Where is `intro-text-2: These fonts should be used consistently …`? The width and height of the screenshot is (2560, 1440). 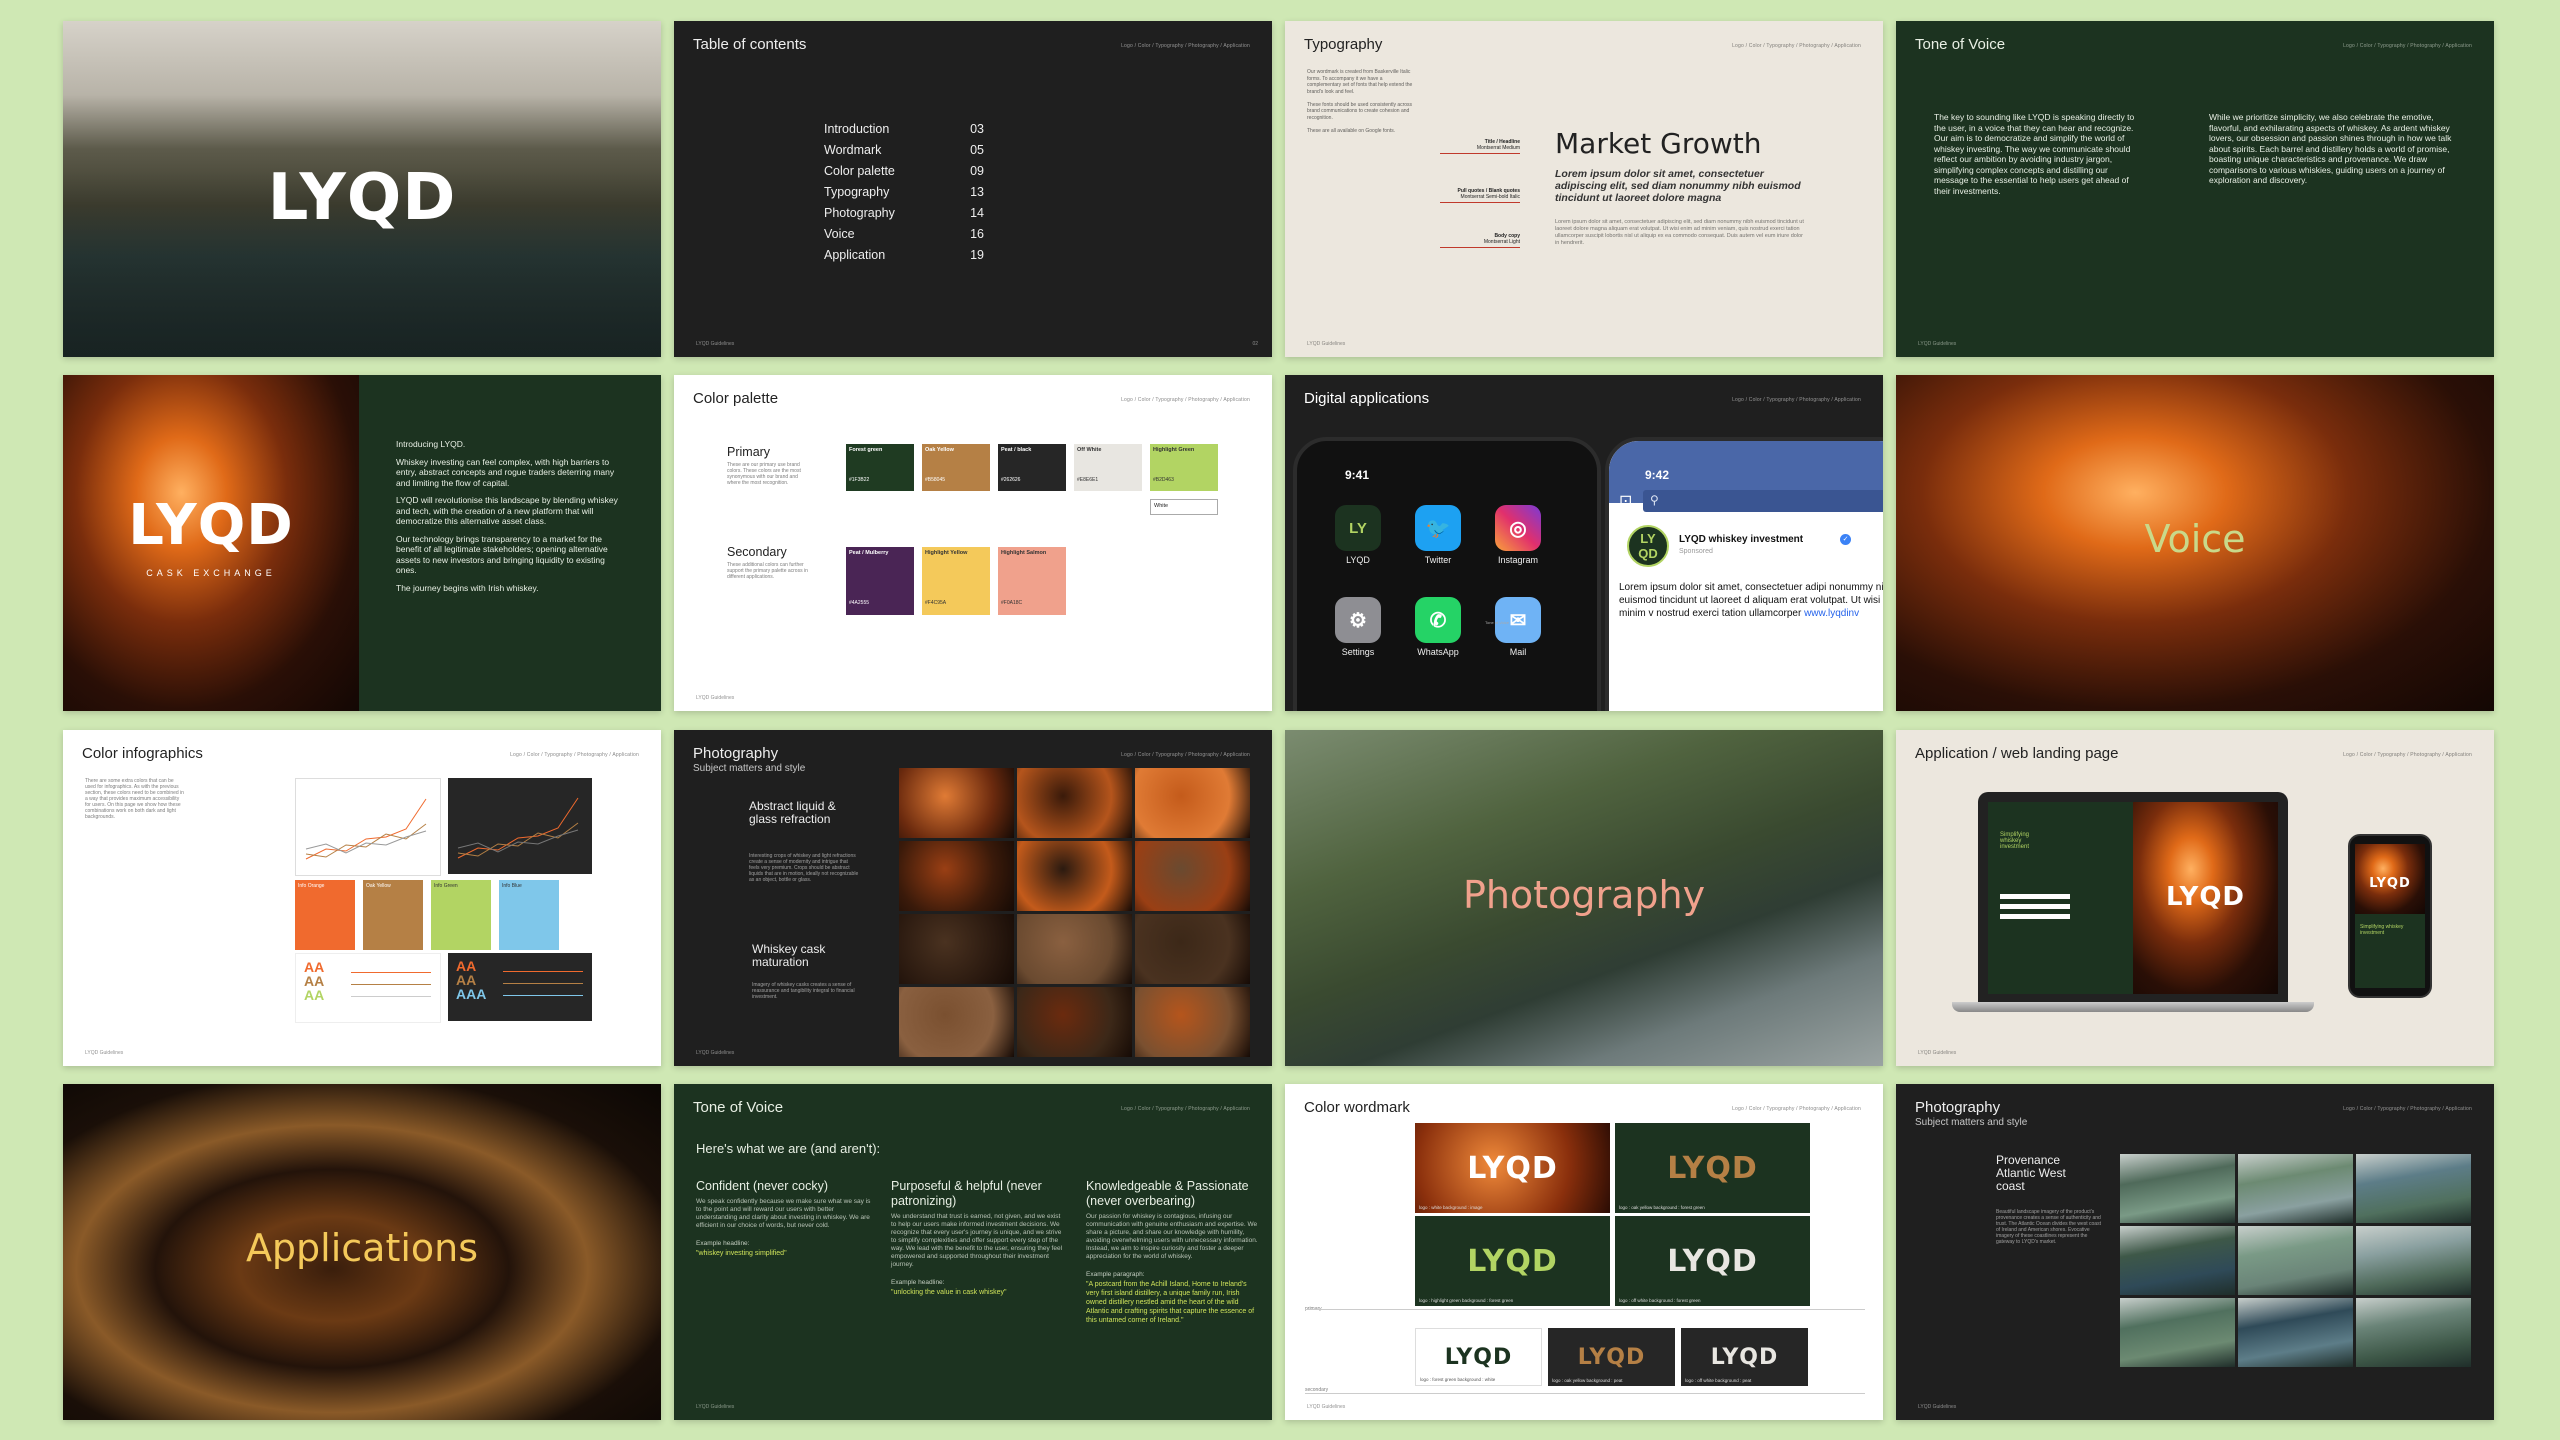 intro-text-2: These fonts should be used consistently … is located at coordinates (1360, 111).